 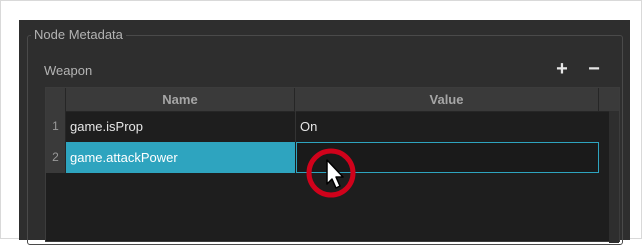 What do you see at coordinates (180, 99) in the screenshot?
I see `column-header-name: Name` at bounding box center [180, 99].